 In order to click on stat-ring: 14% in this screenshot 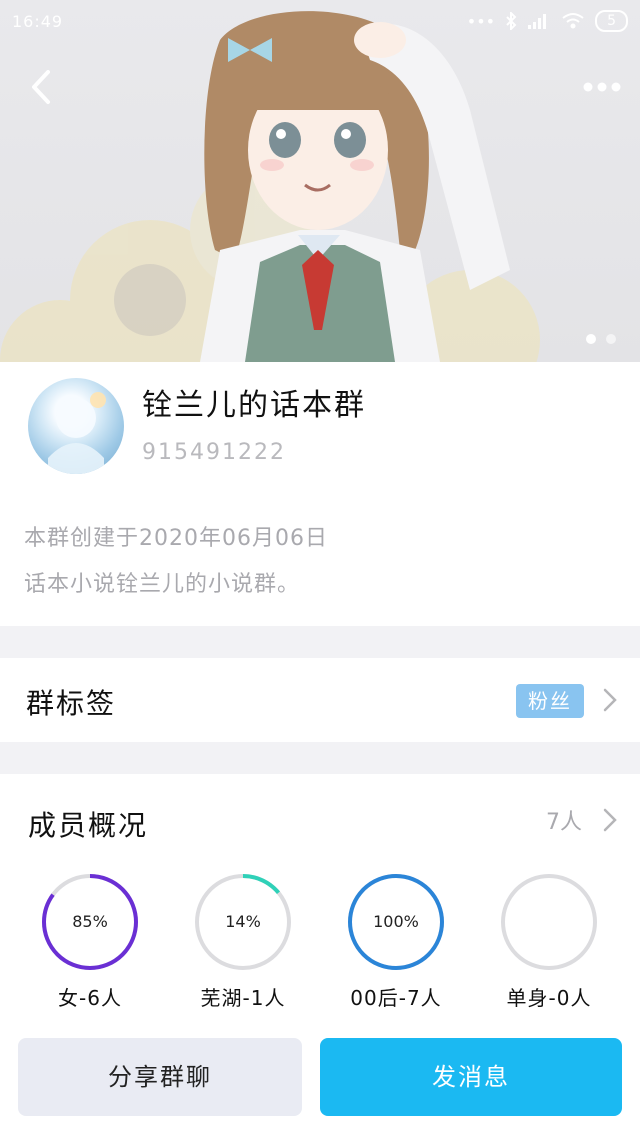, I will do `click(243, 922)`.